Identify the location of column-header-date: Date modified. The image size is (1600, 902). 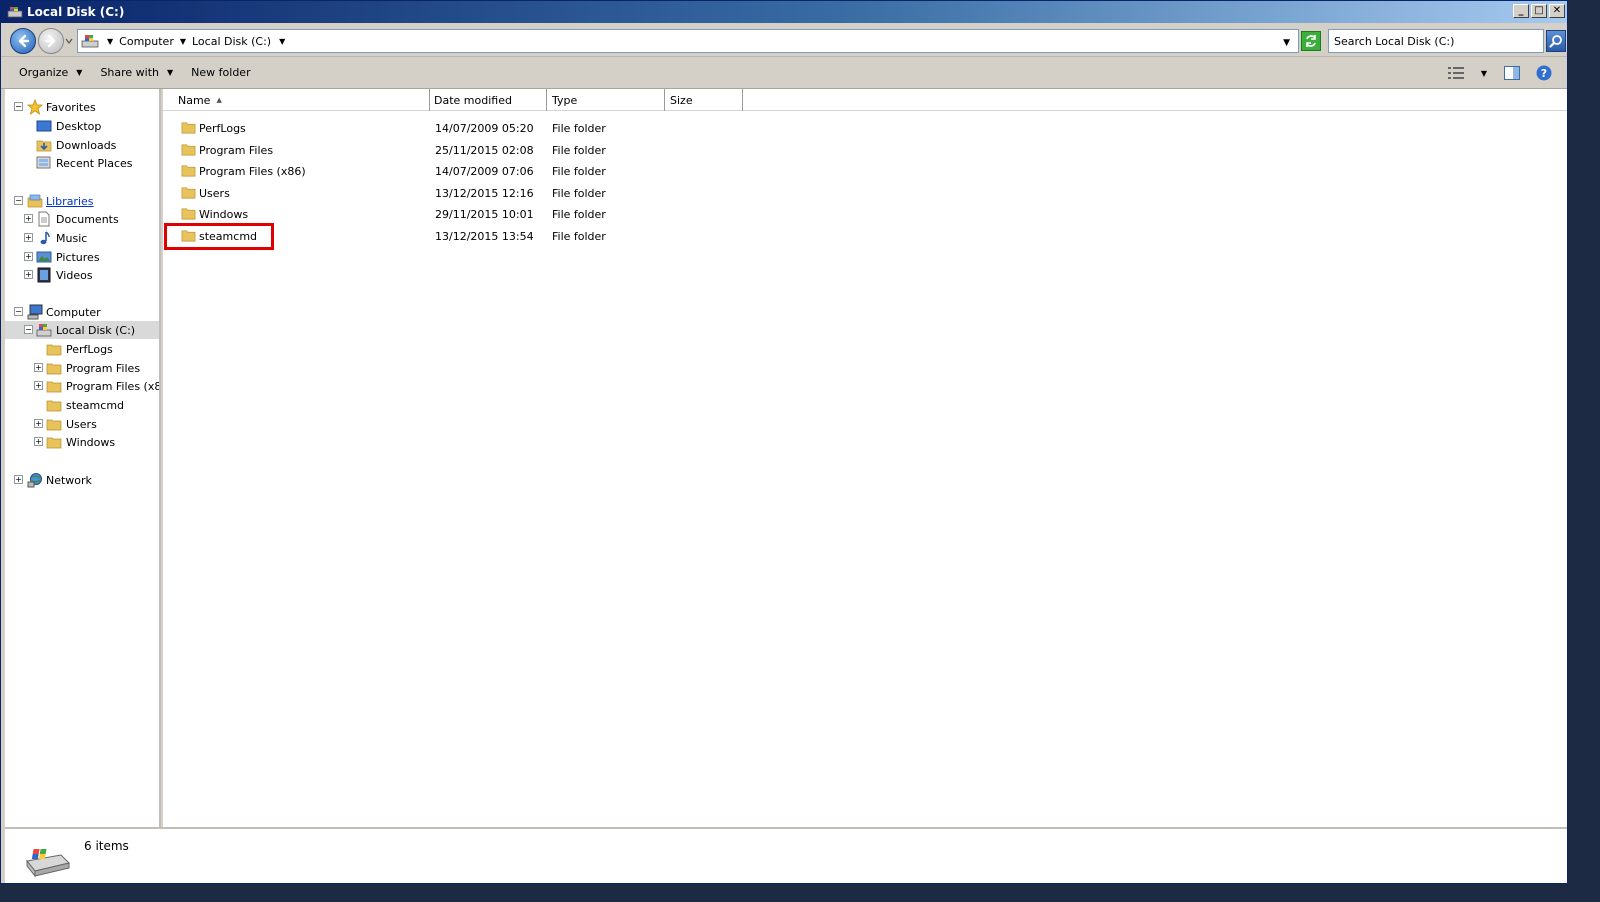
(488, 100).